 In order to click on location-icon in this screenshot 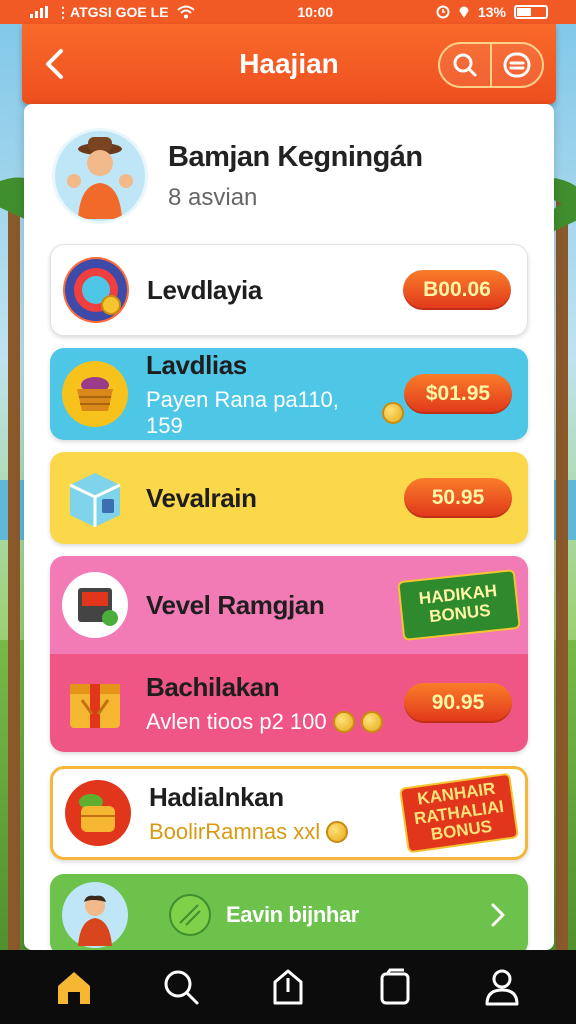, I will do `click(464, 12)`.